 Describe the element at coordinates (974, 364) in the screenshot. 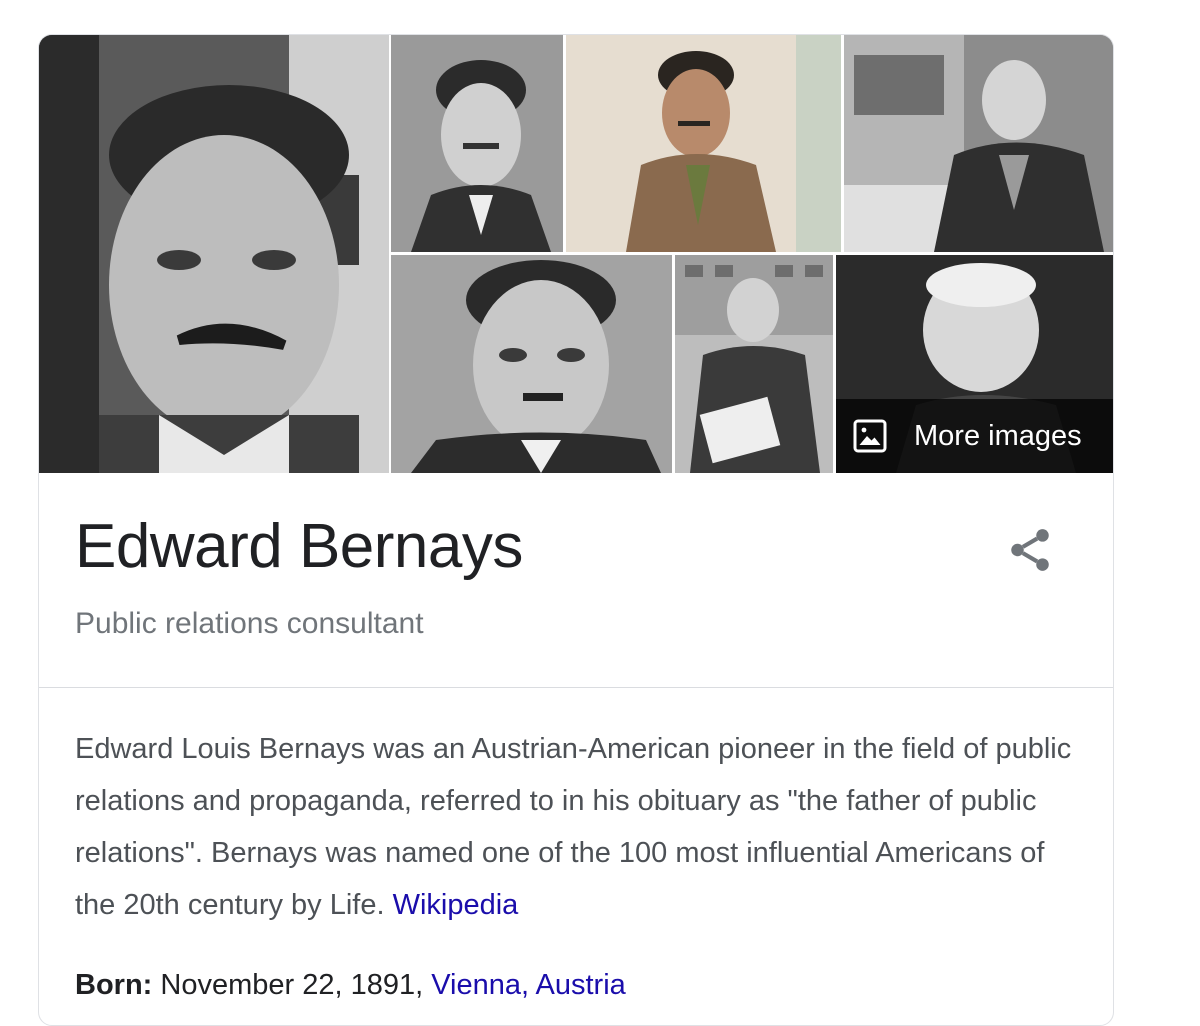

I see `photo-7: More images` at that location.